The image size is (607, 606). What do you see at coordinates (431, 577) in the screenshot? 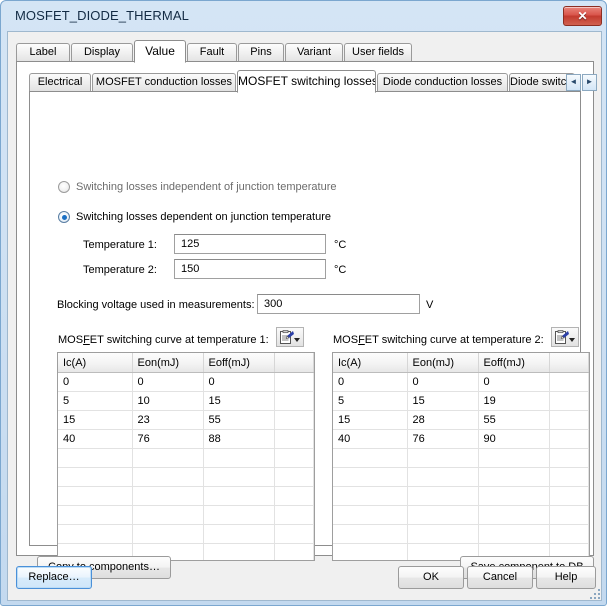
I see `ok-button: OK` at bounding box center [431, 577].